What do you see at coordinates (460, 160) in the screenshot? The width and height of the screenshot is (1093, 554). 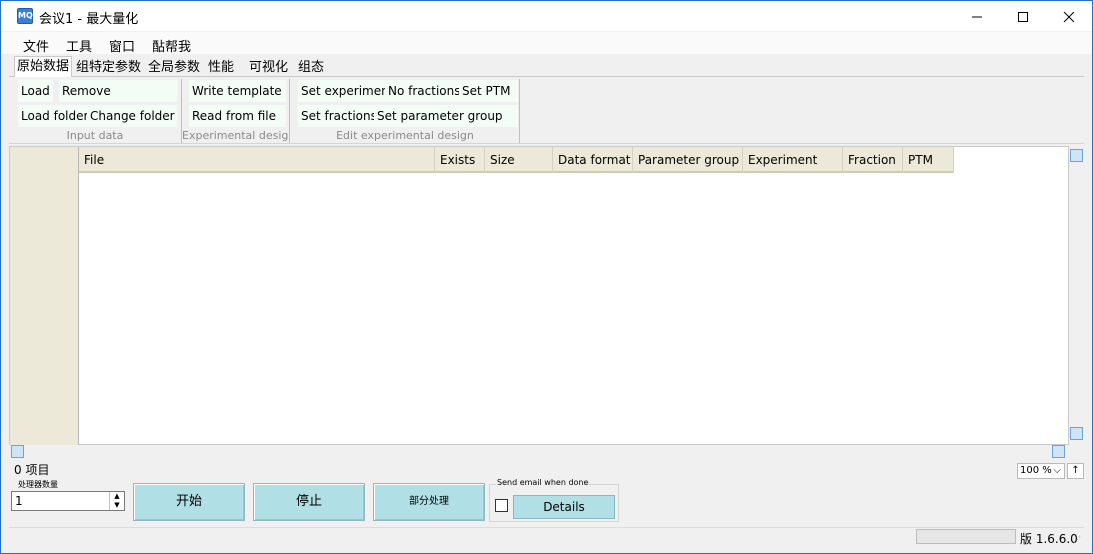 I see `column-header-exists: Exists` at bounding box center [460, 160].